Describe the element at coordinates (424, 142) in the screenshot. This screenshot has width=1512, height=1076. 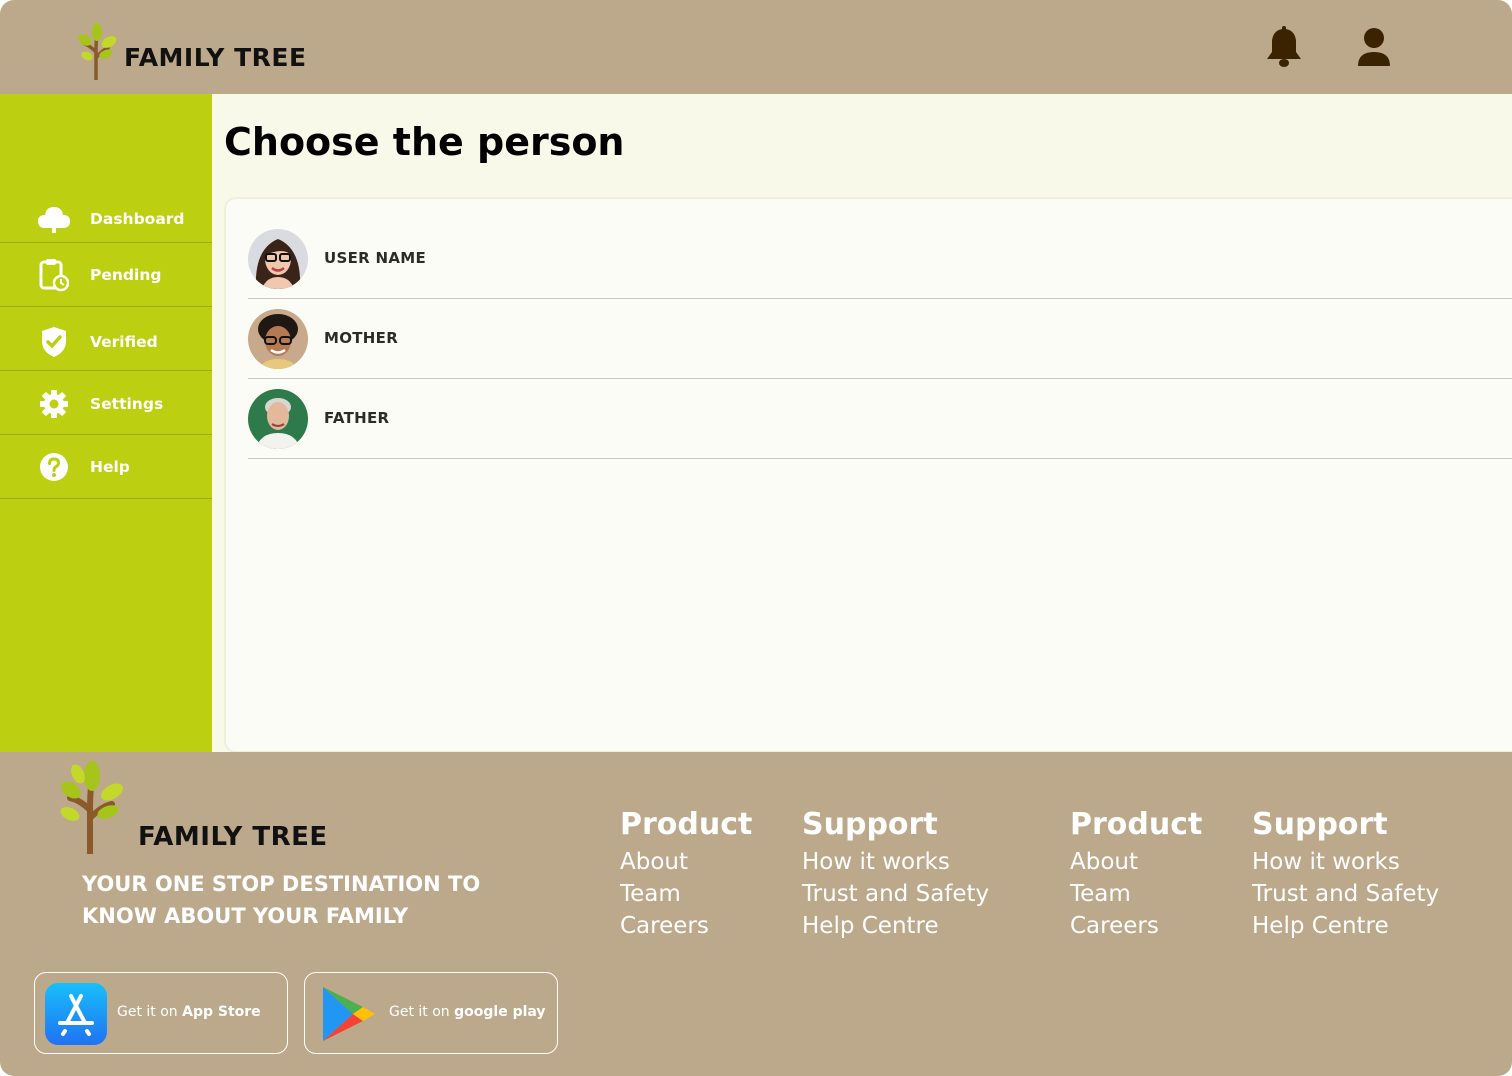
I see `page-title: Choose the person` at that location.